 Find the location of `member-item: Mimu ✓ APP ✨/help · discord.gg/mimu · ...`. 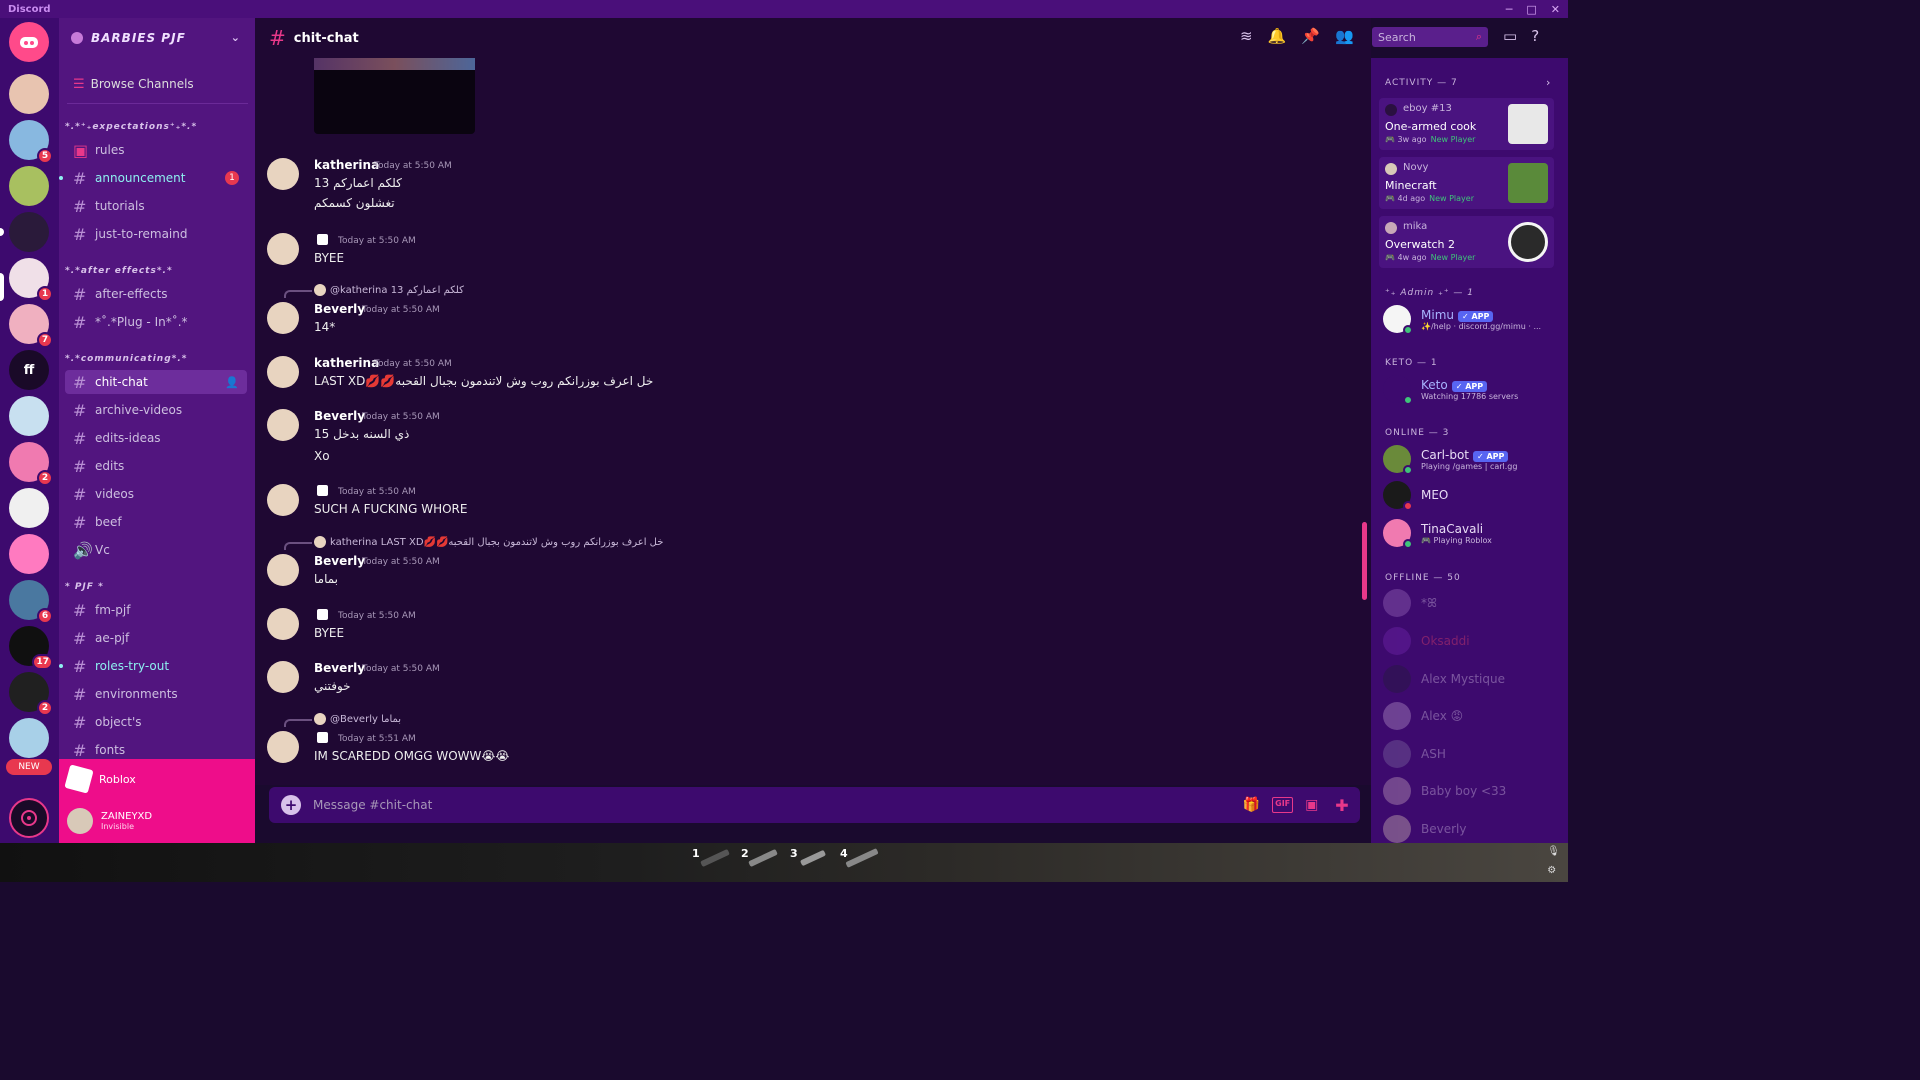

member-item: Mimu ✓ APP ✨/help · discord.gg/mimu · ... is located at coordinates (1473, 319).